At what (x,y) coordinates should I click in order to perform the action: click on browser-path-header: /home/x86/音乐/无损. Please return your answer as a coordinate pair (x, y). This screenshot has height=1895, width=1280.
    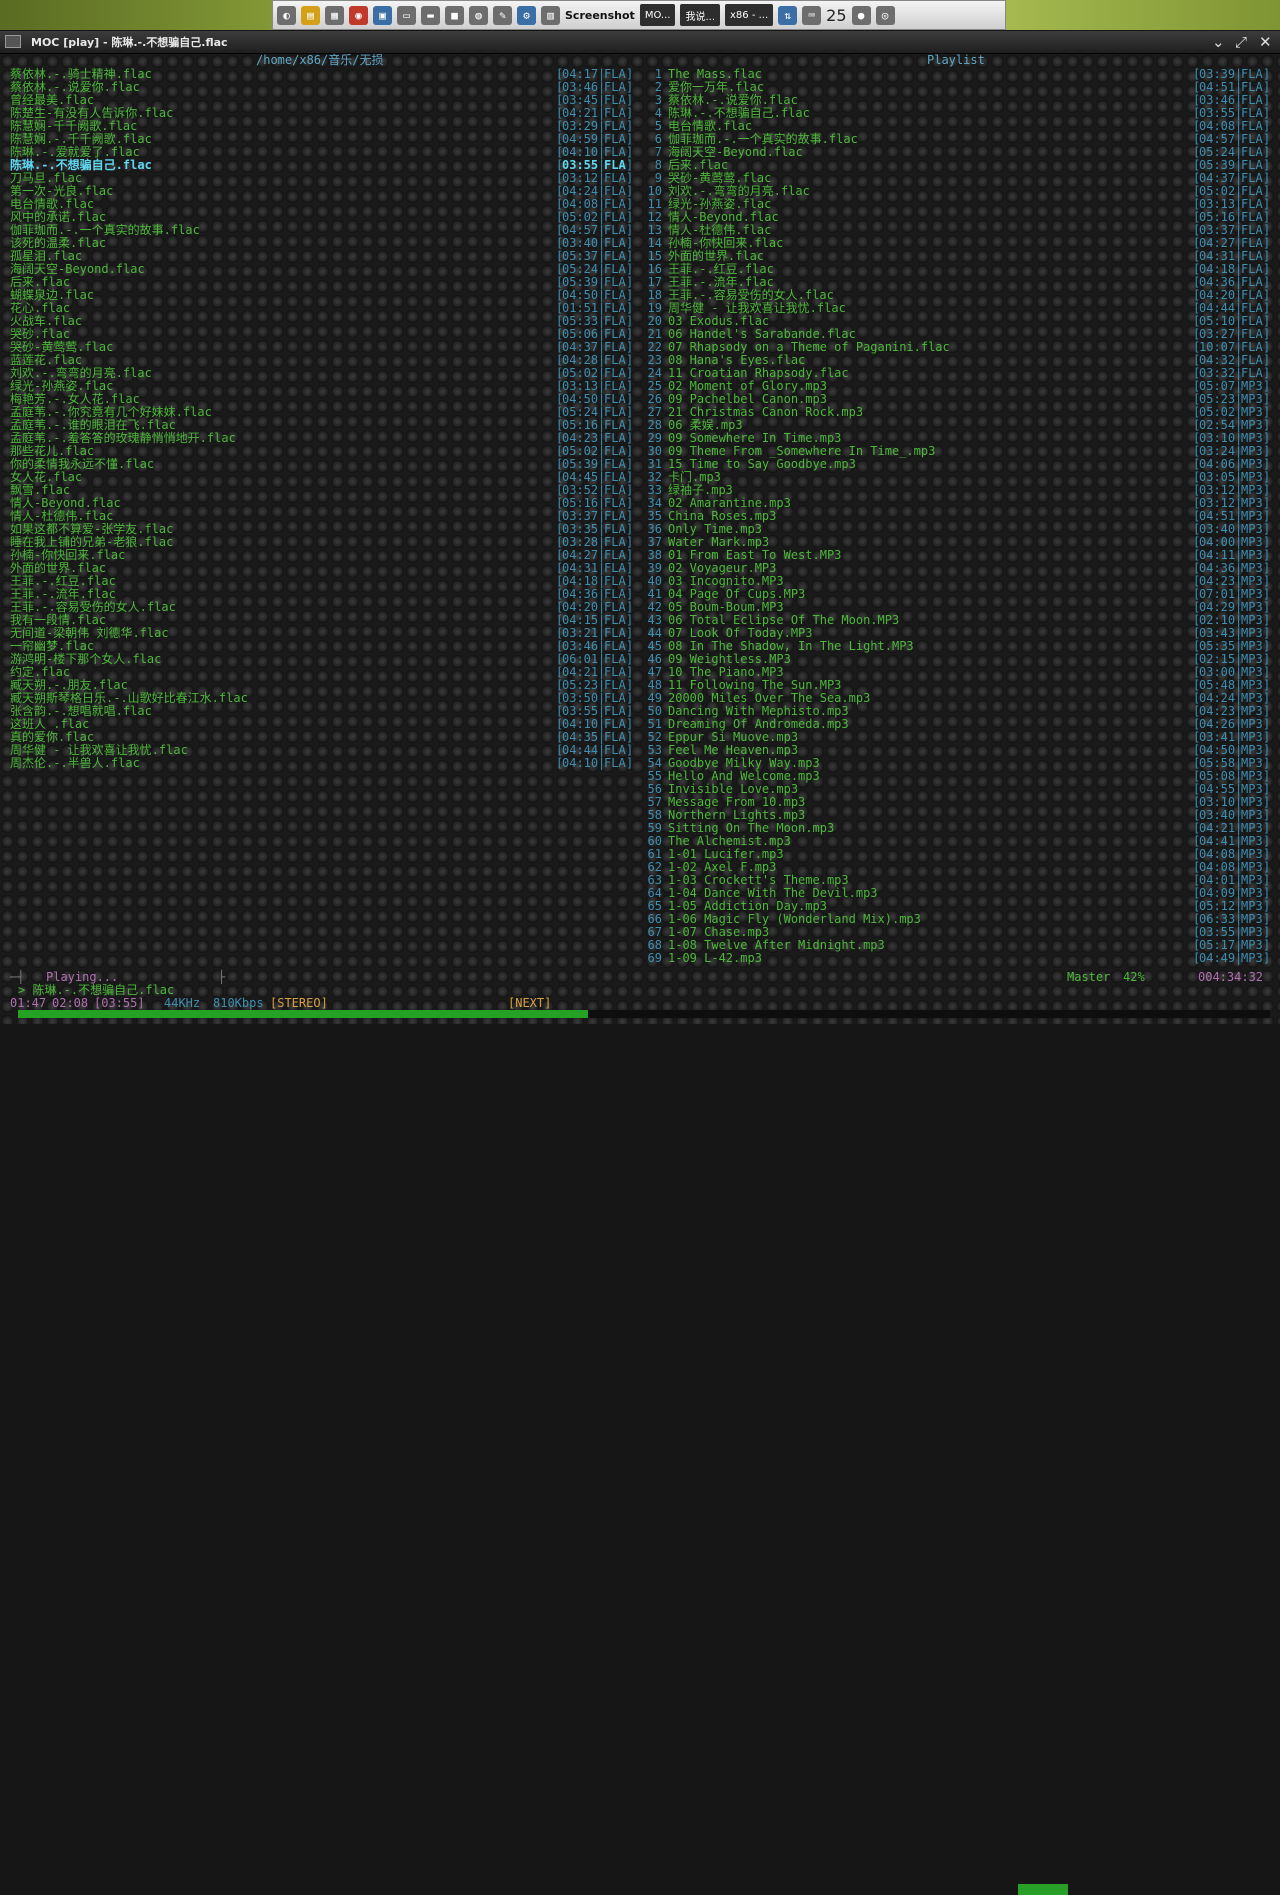
    Looking at the image, I should click on (320, 60).